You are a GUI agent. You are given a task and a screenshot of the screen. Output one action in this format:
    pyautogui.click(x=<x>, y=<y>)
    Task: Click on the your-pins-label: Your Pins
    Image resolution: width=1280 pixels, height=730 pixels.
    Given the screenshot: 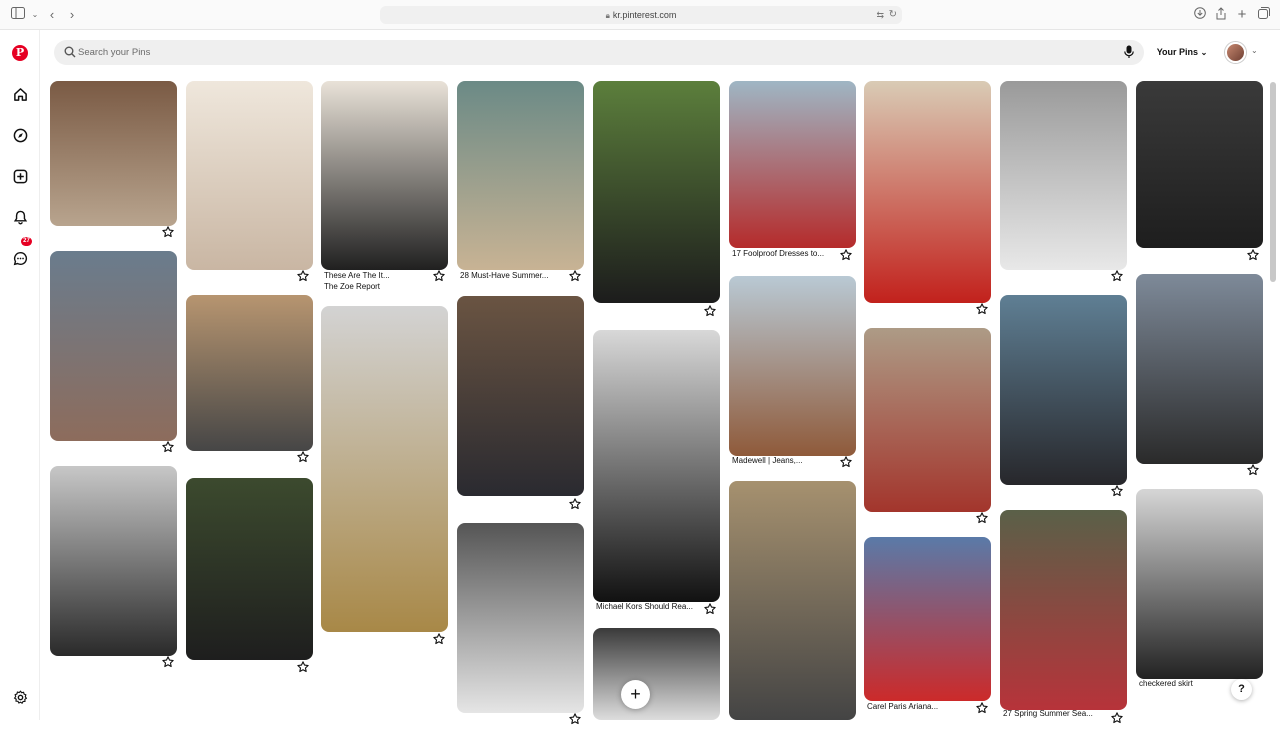 What is the action you would take?
    pyautogui.click(x=1177, y=52)
    